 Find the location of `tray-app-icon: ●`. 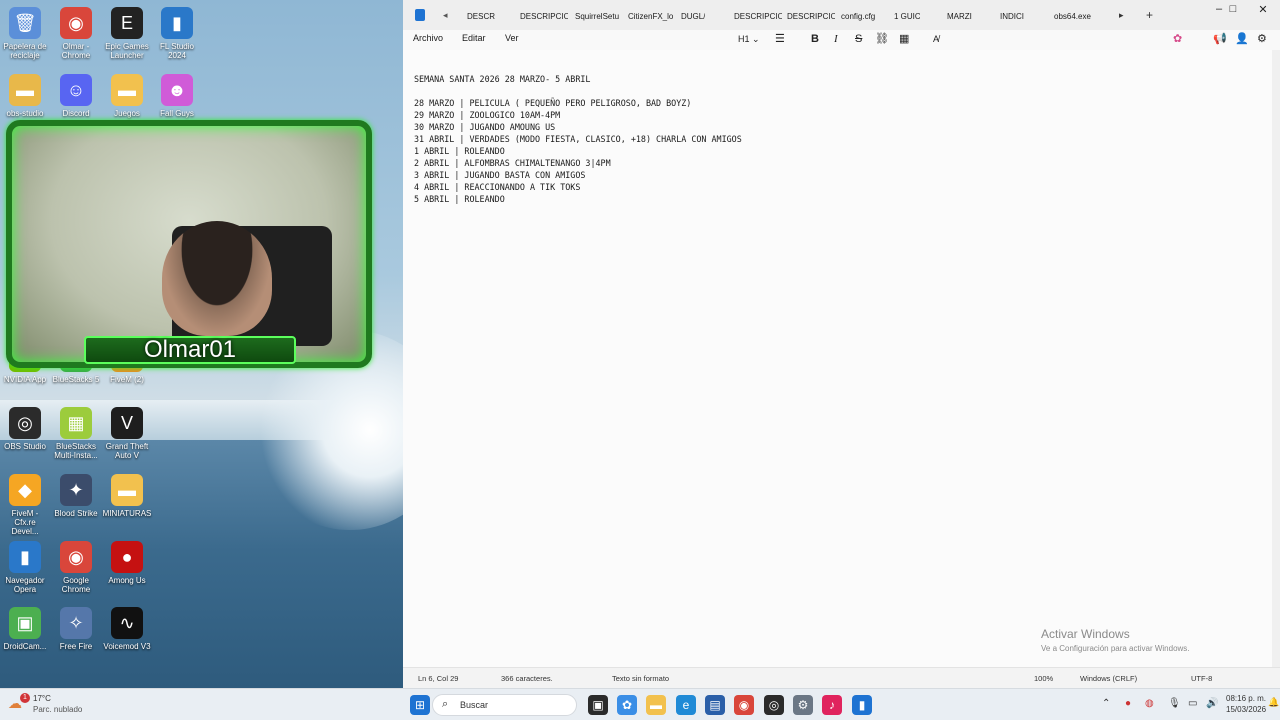

tray-app-icon: ● is located at coordinates (1128, 703).